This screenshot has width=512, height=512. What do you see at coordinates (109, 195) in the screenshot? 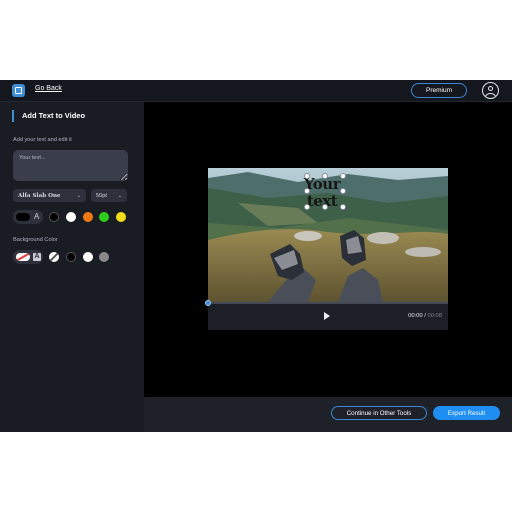
I see `font-size-dropdown: 50pt ⌄` at bounding box center [109, 195].